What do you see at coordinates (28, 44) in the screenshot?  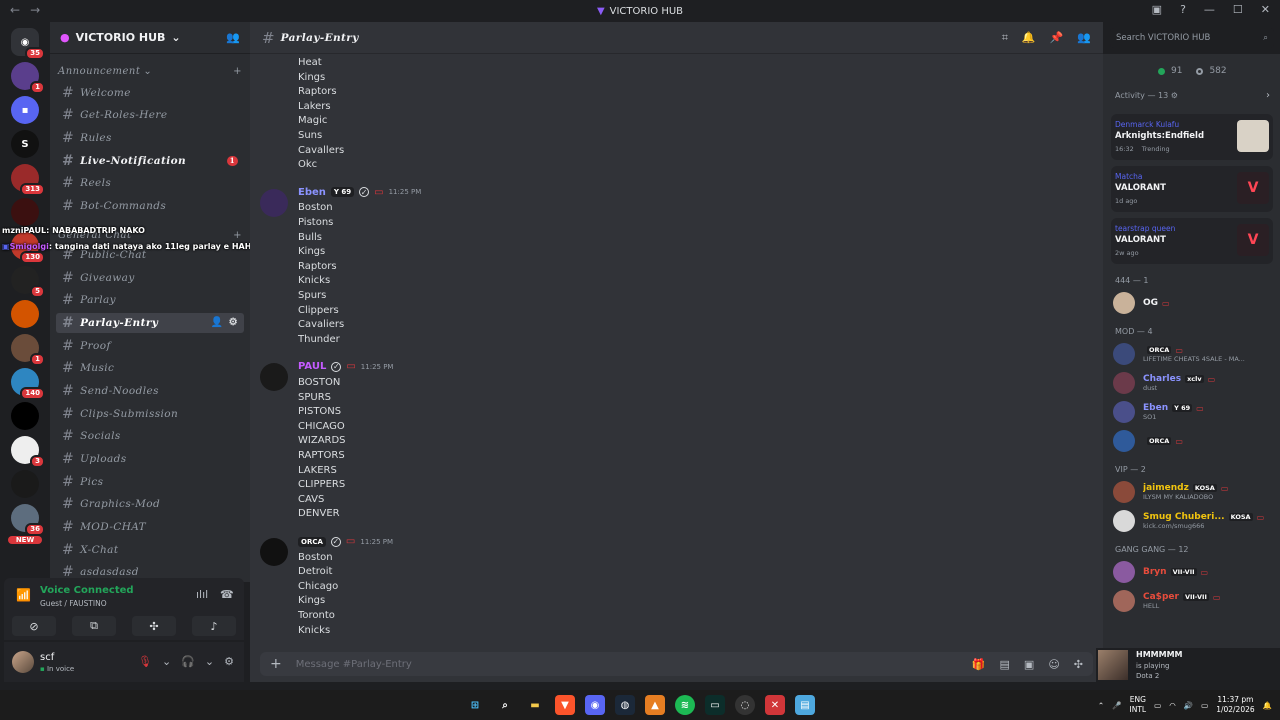 I see `server-icon: ◉ 35` at bounding box center [28, 44].